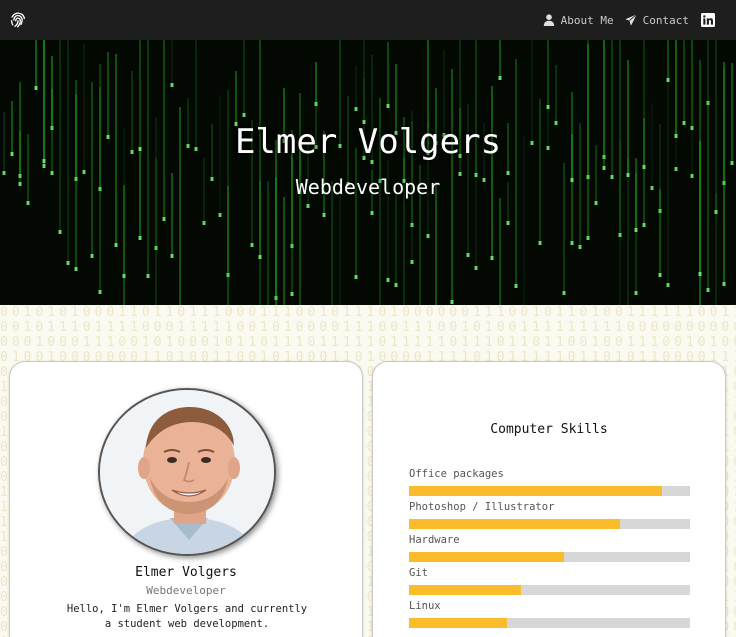 This screenshot has width=736, height=637. Describe the element at coordinates (482, 507) in the screenshot. I see `skill-label: Photoshop / Illustrator` at that location.